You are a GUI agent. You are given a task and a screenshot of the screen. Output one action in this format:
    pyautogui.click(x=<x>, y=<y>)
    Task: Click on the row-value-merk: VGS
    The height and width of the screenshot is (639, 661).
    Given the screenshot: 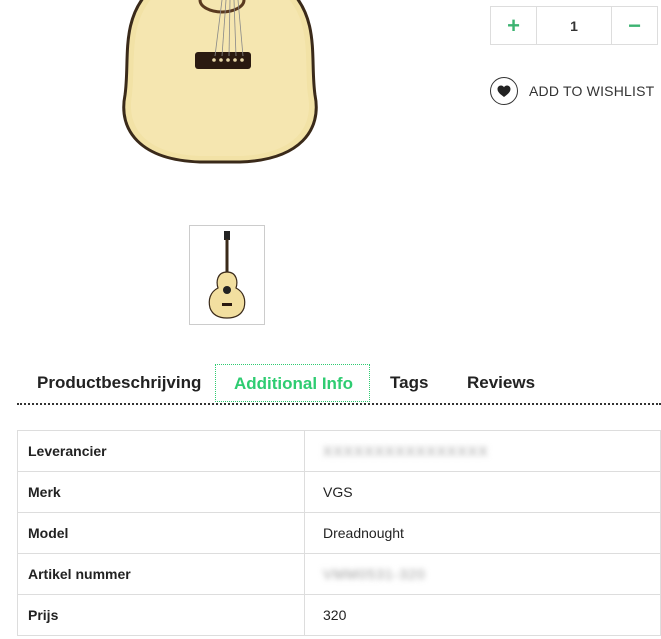 What is the action you would take?
    pyautogui.click(x=482, y=492)
    